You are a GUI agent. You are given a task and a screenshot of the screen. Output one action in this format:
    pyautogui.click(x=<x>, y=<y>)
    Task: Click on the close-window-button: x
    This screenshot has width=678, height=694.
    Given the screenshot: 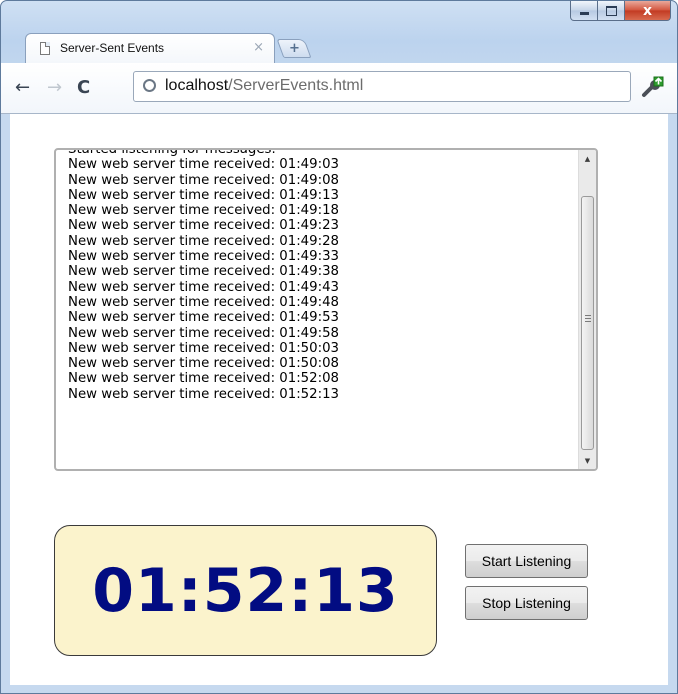 What is the action you would take?
    pyautogui.click(x=648, y=11)
    